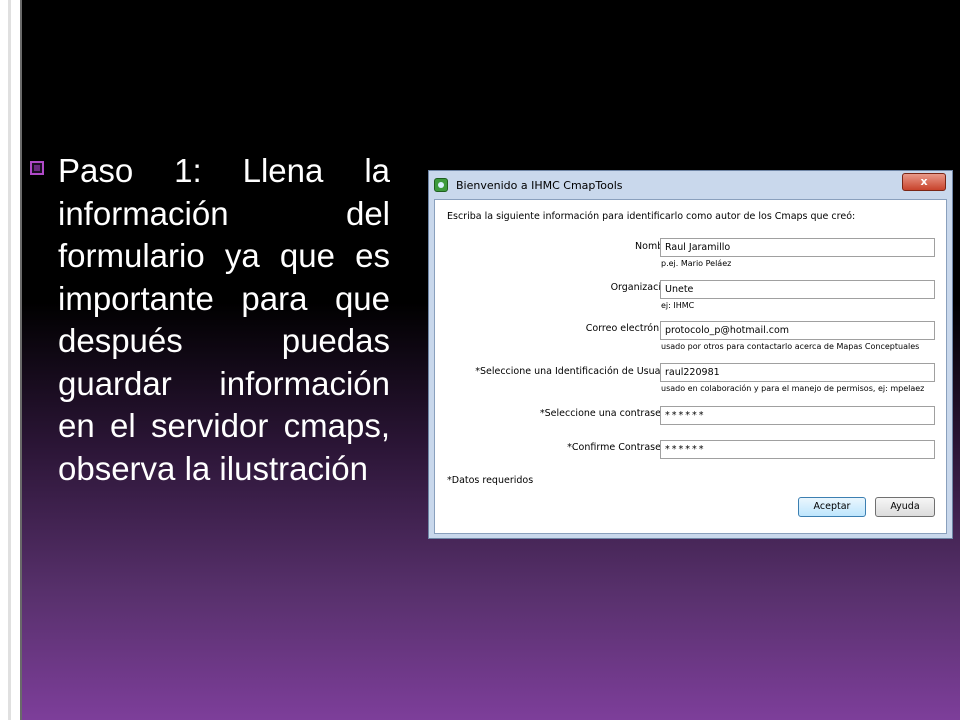 The width and height of the screenshot is (960, 720). What do you see at coordinates (696, 263) in the screenshot?
I see `name-hint: p.ej. Mario Peláez` at bounding box center [696, 263].